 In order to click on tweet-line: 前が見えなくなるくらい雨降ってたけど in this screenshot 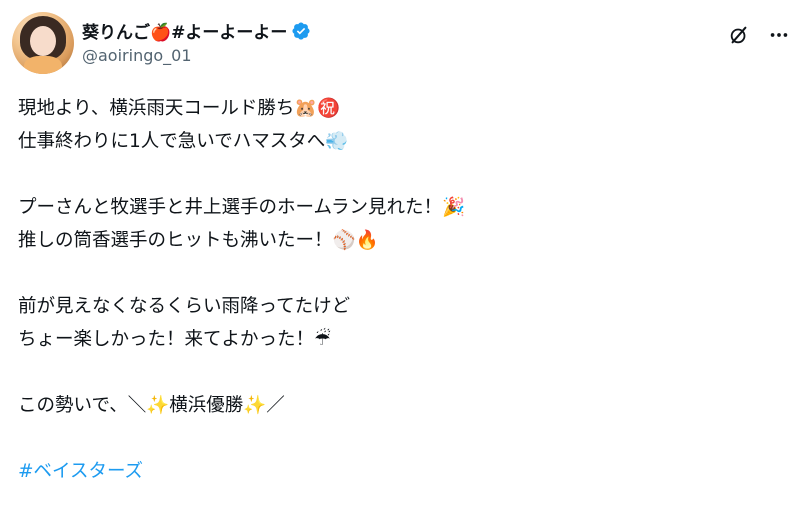, I will do `click(184, 306)`.